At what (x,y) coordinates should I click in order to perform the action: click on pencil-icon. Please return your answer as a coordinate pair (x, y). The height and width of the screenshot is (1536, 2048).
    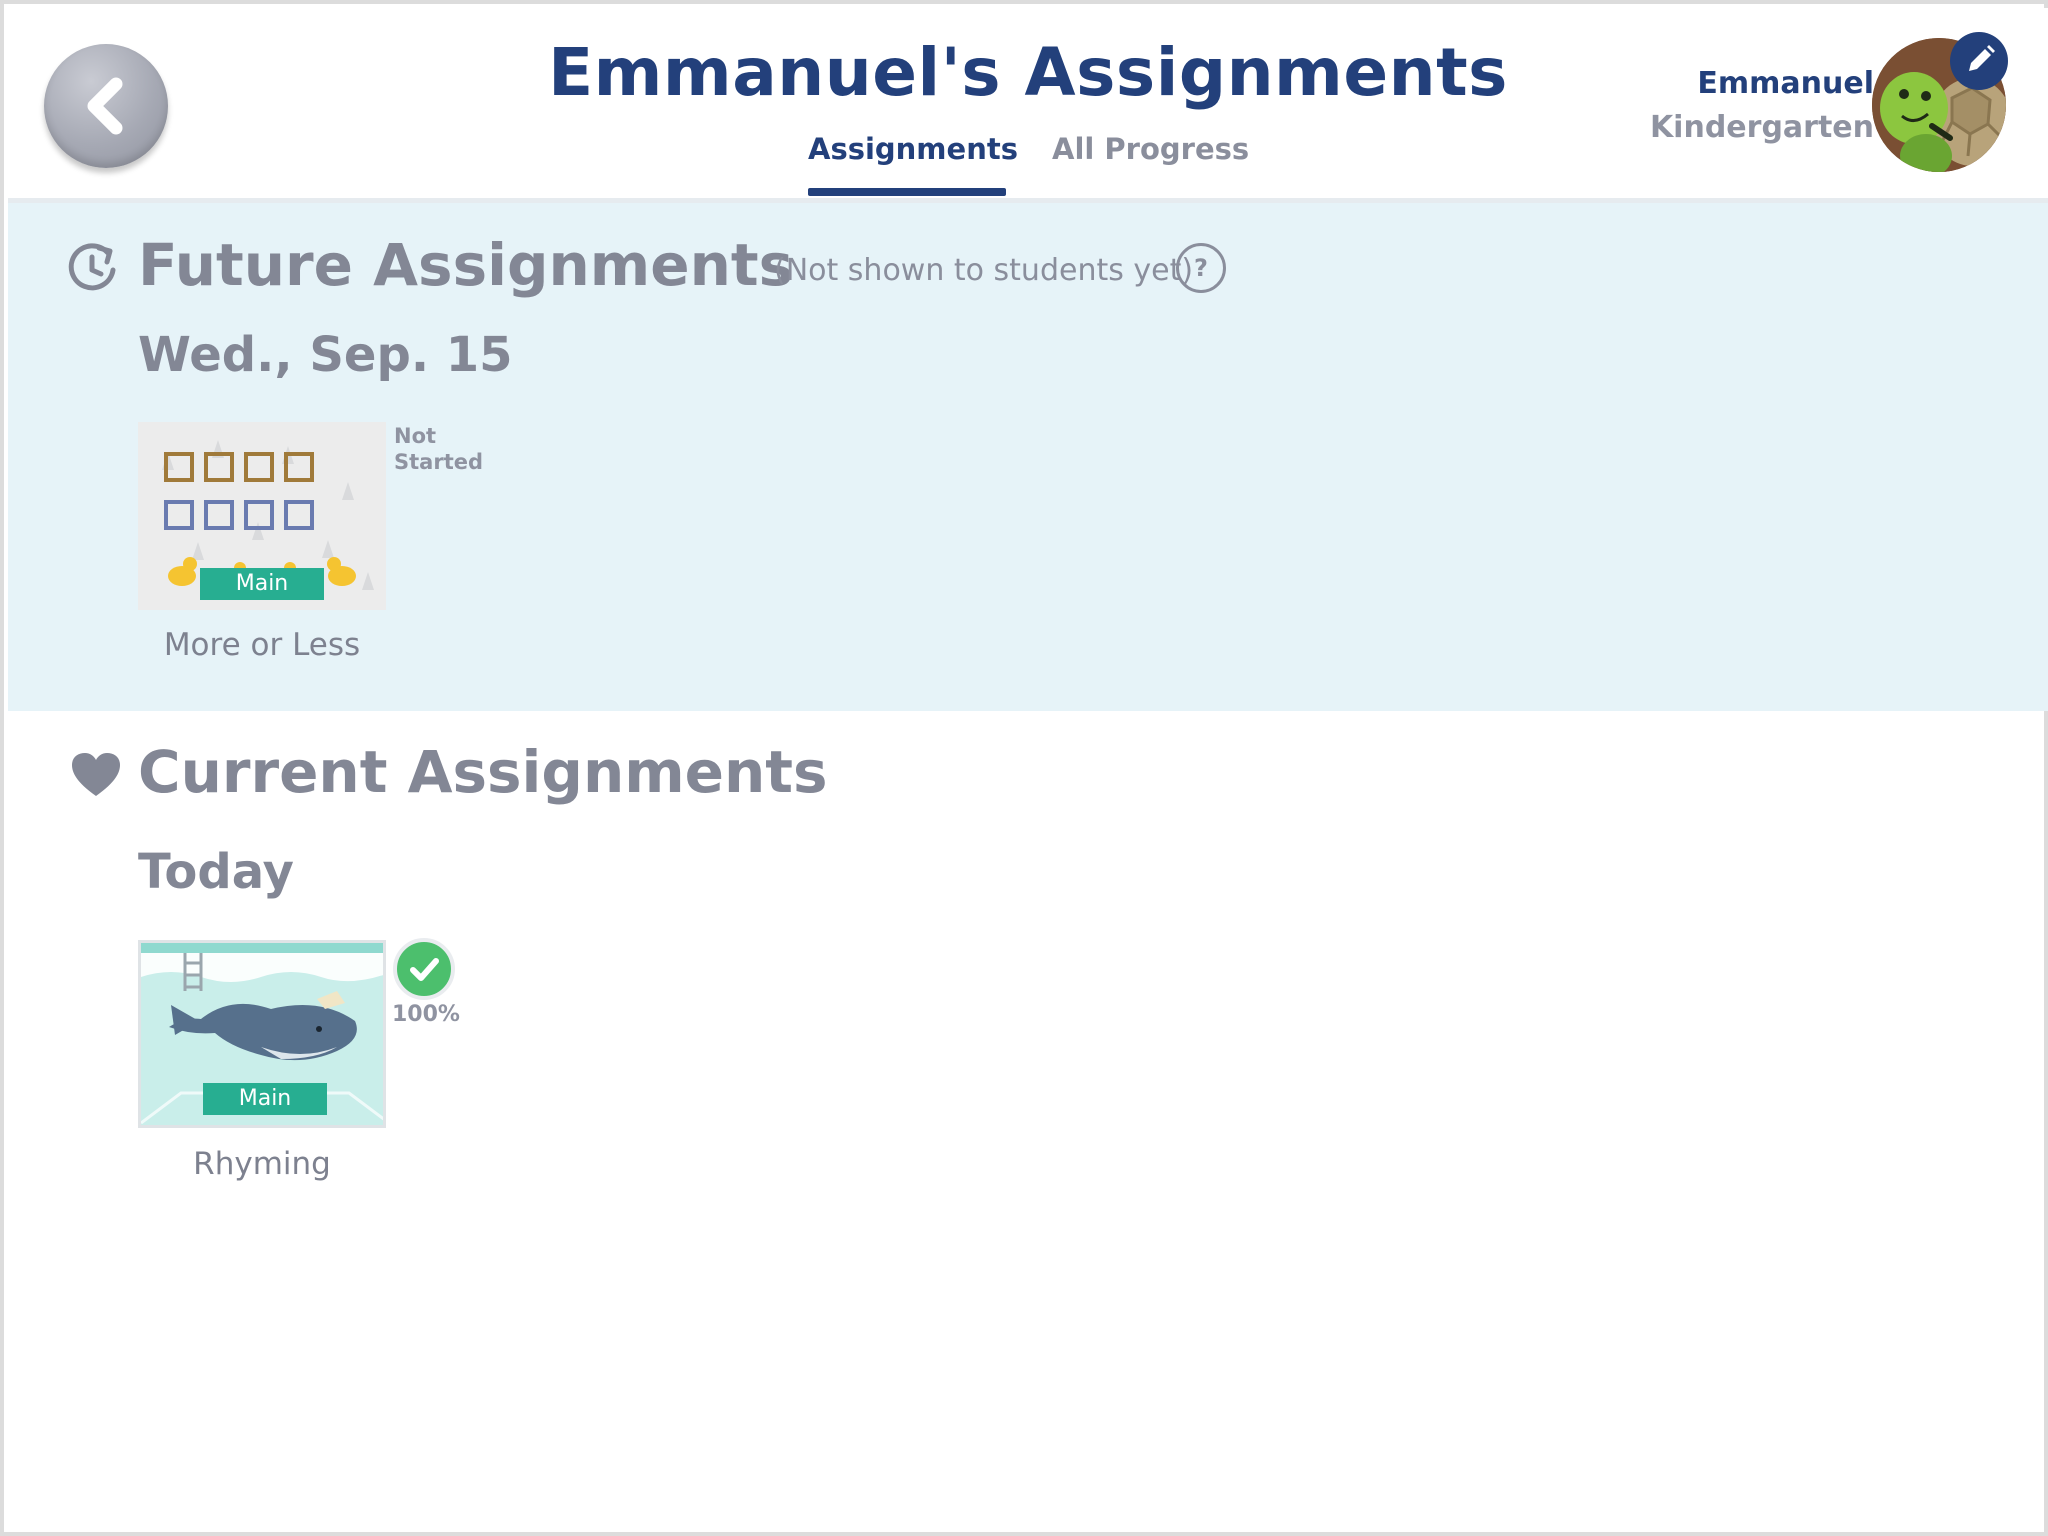
    Looking at the image, I should click on (1982, 58).